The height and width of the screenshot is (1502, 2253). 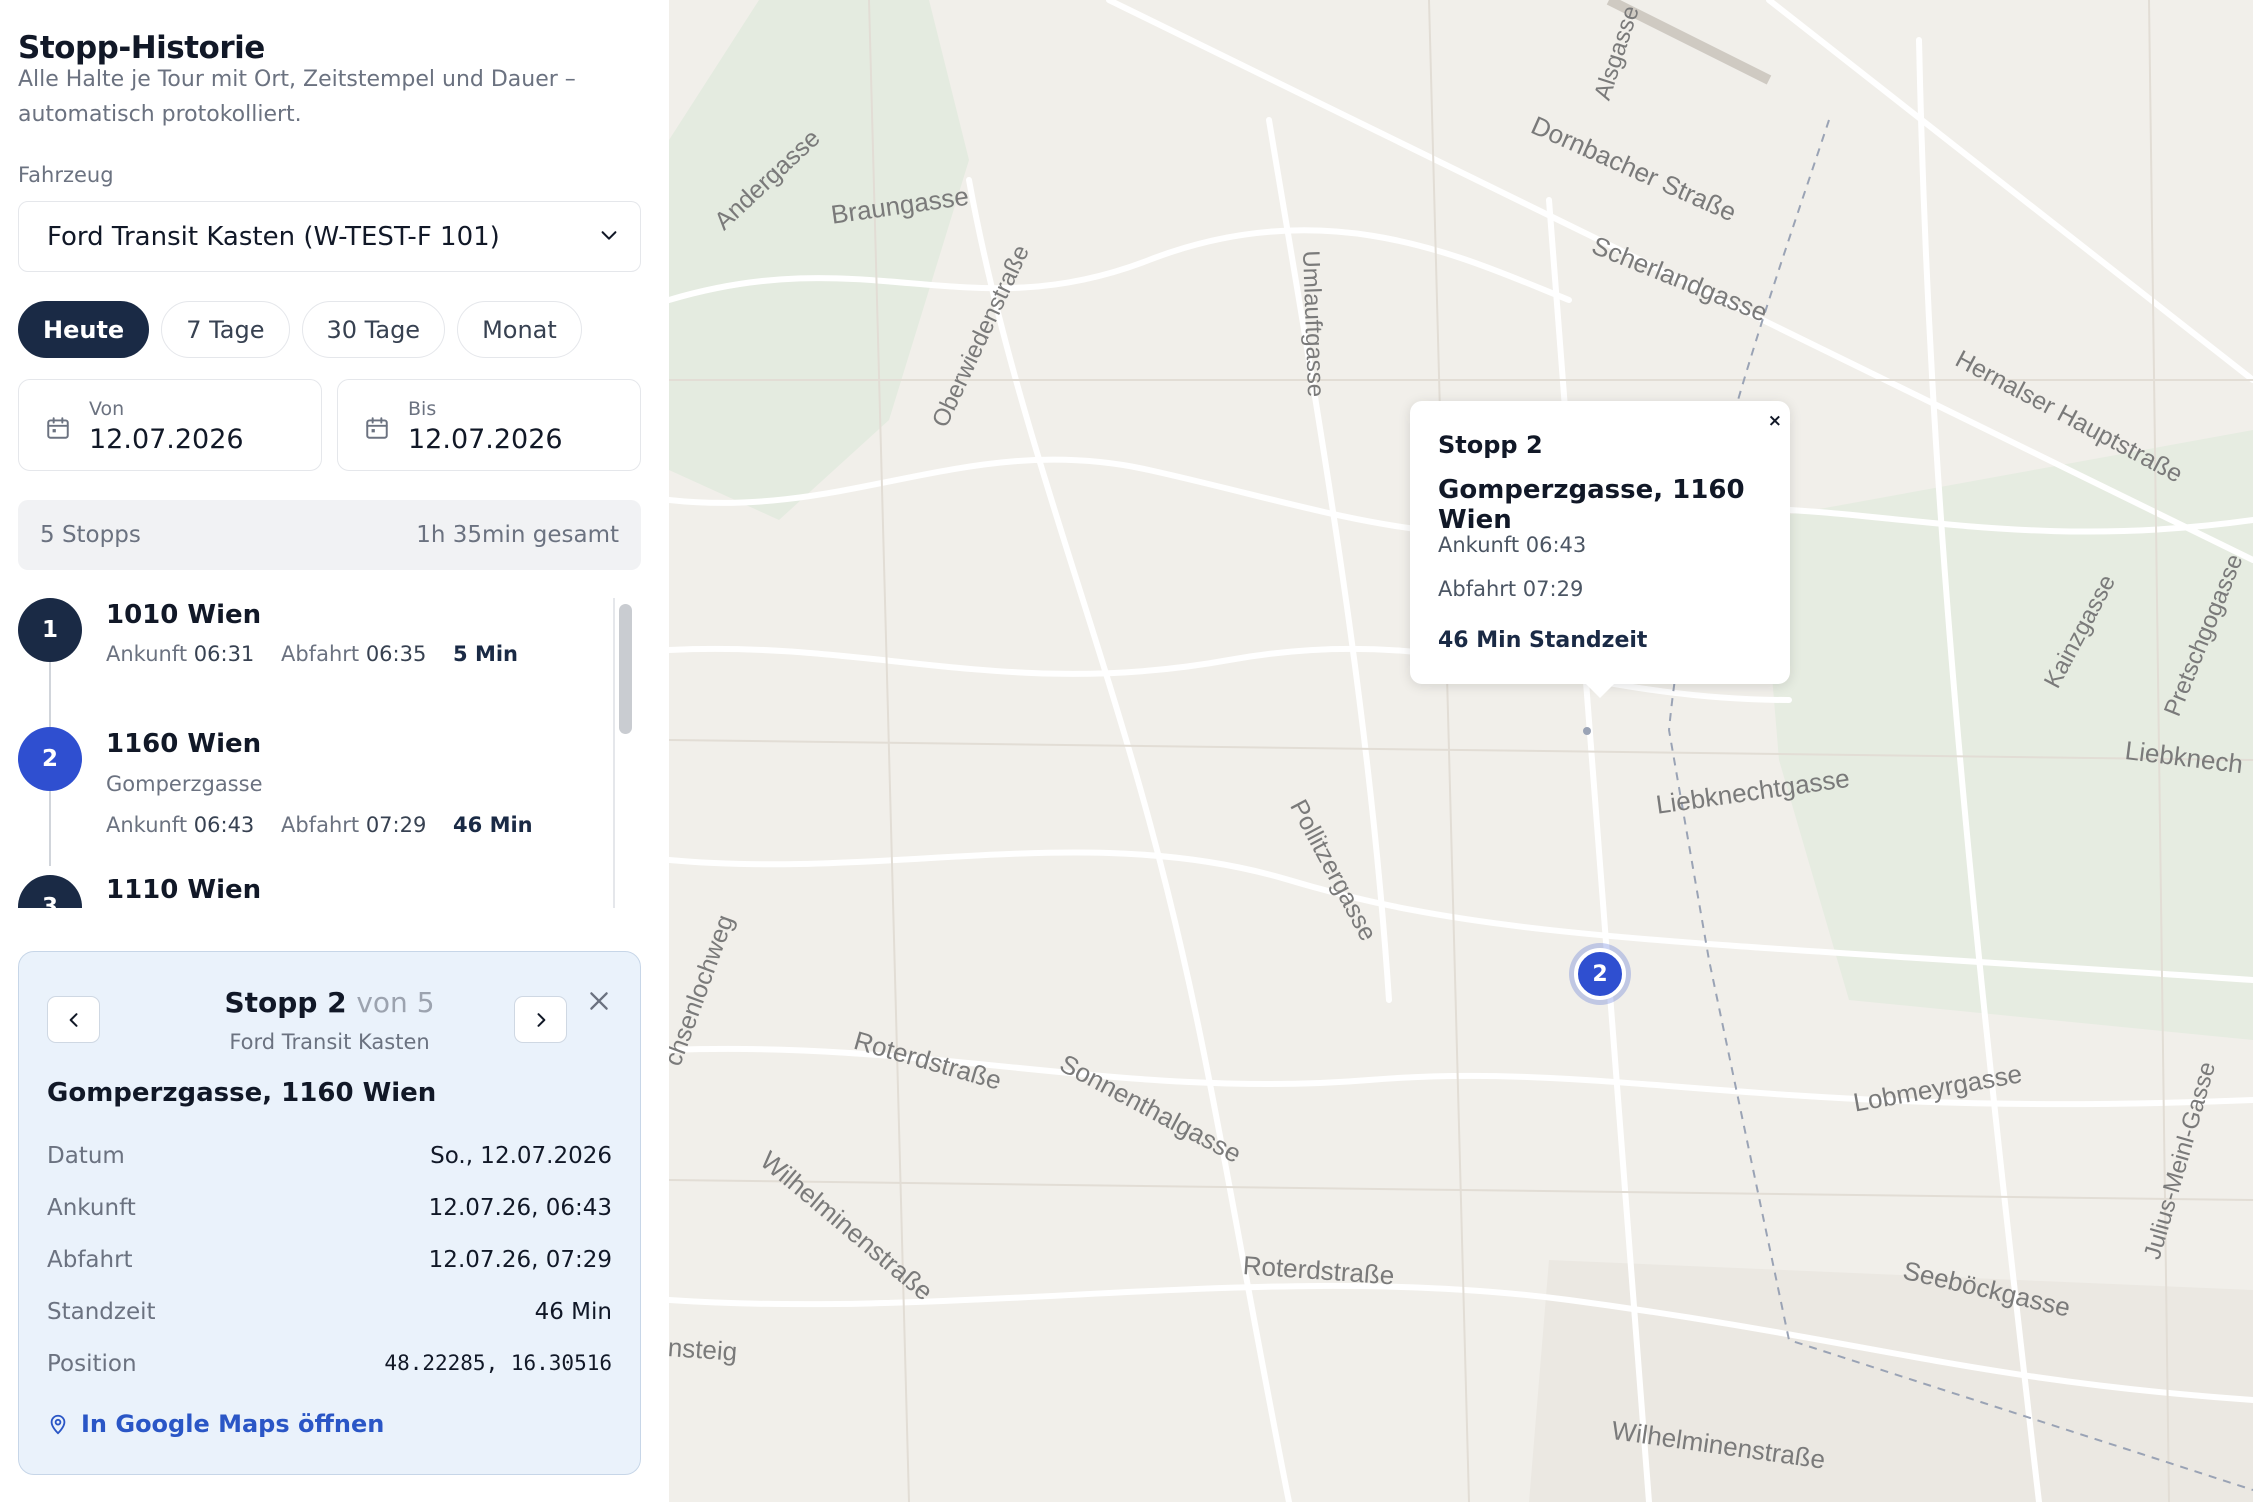 I want to click on chevron-down-icon, so click(x=609, y=235).